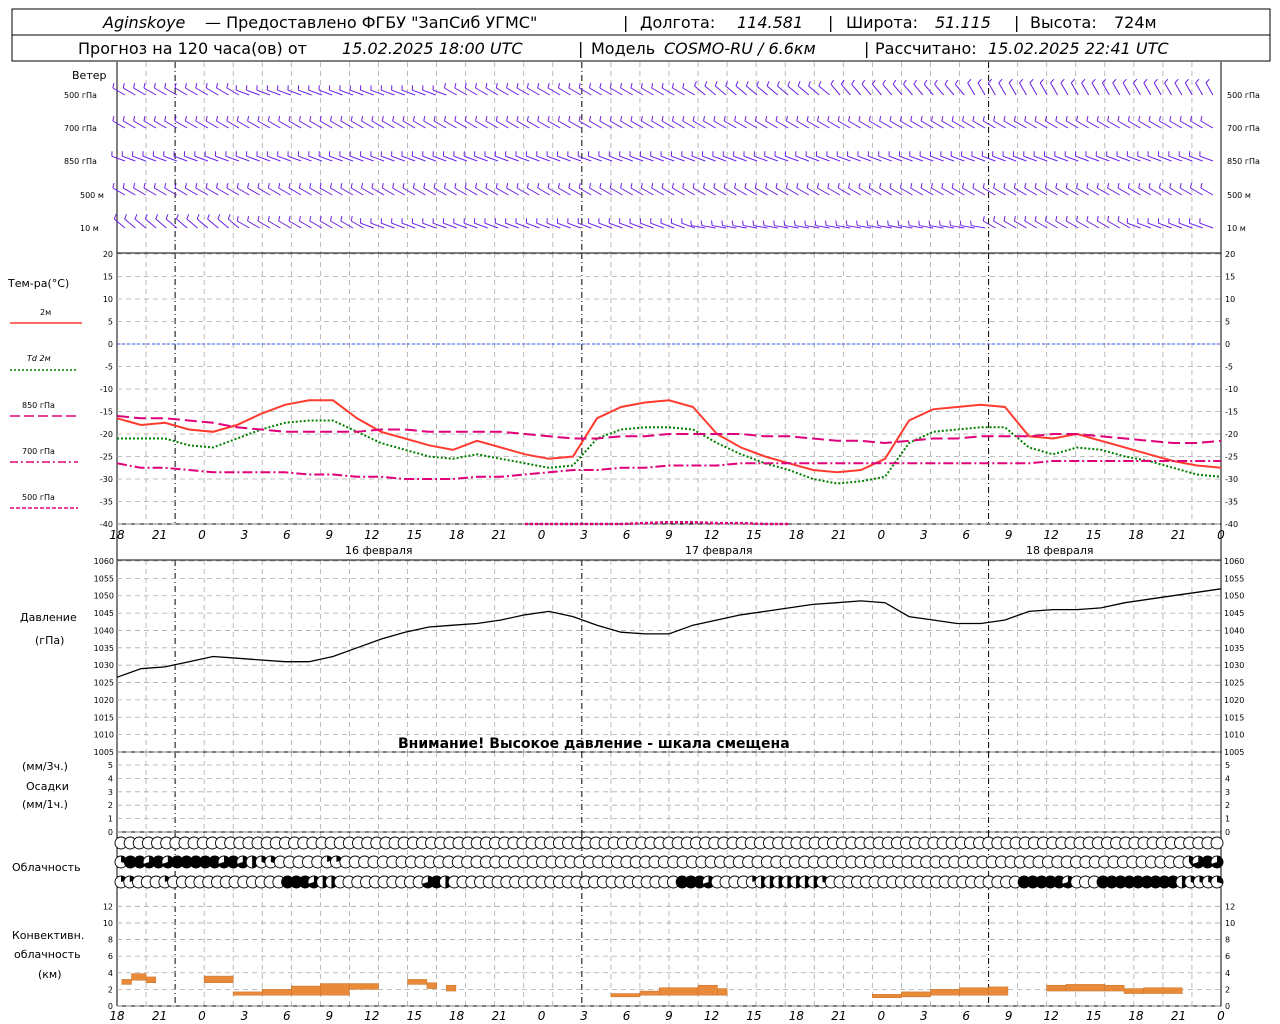 Image resolution: width=1280 pixels, height=1024 pixels. What do you see at coordinates (110, 765) in the screenshot?
I see `precip-y-tick: 5` at bounding box center [110, 765].